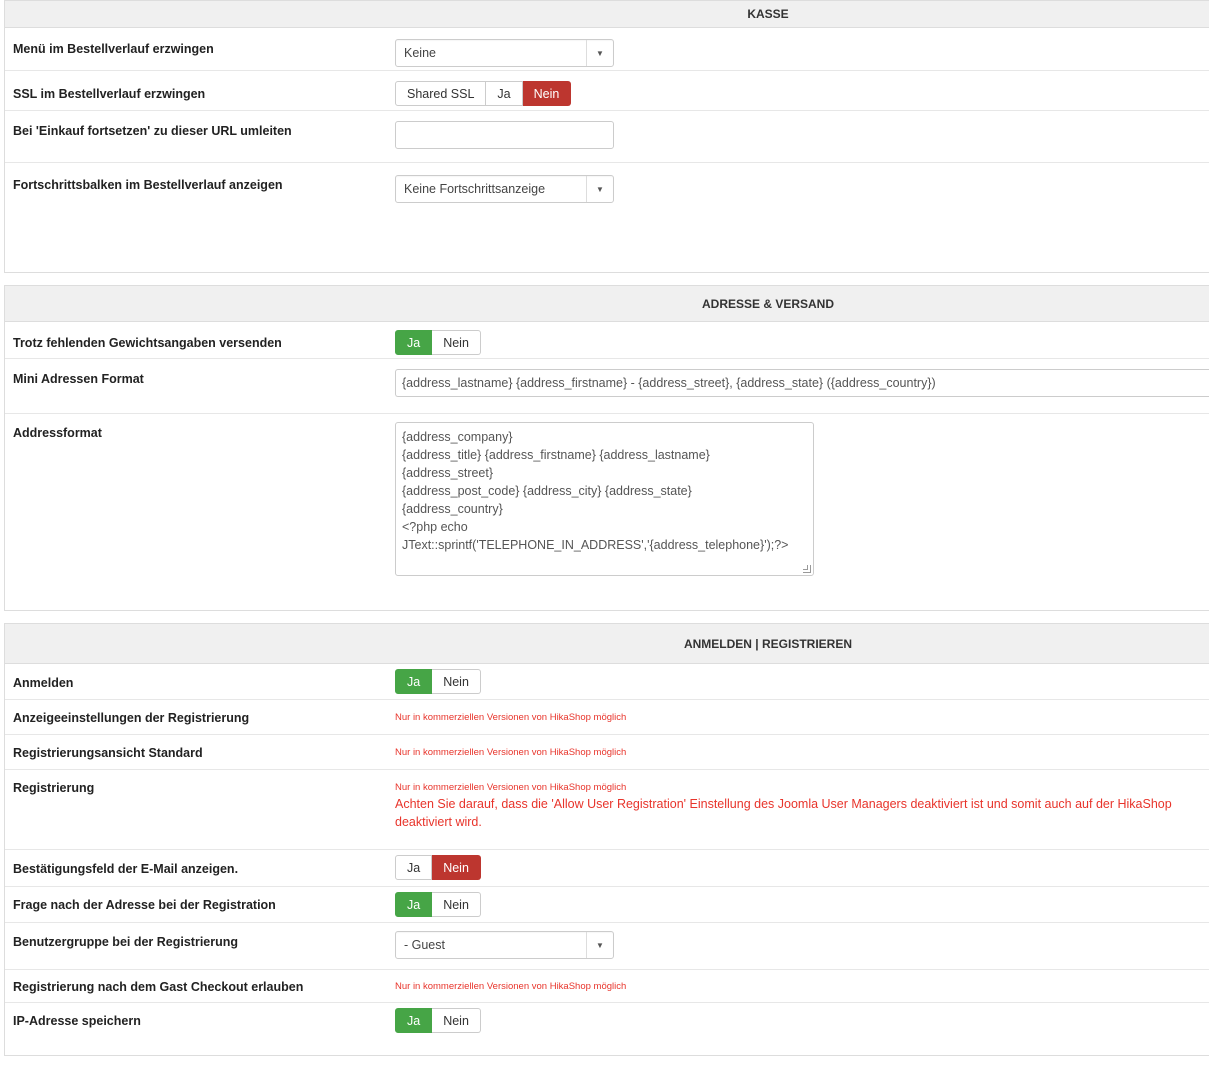  Describe the element at coordinates (54, 788) in the screenshot. I see `registration-label: Registrierung` at that location.